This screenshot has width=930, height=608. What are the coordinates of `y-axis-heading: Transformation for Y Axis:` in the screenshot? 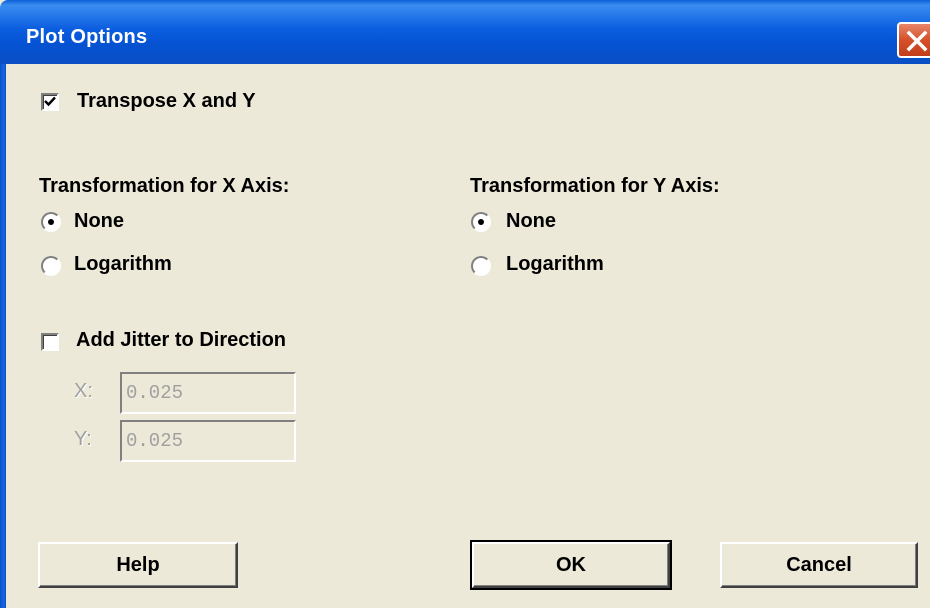 It's located at (595, 186).